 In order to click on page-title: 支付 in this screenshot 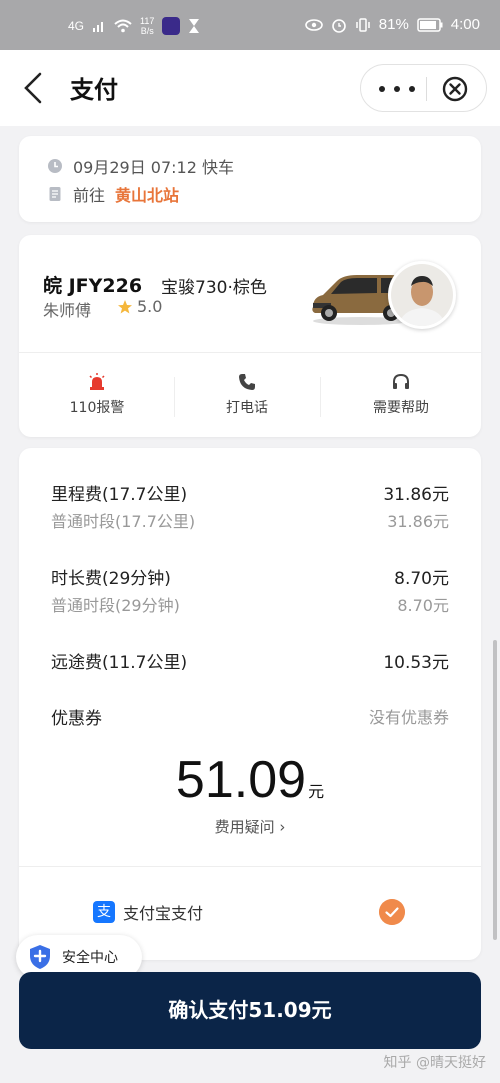, I will do `click(94, 90)`.